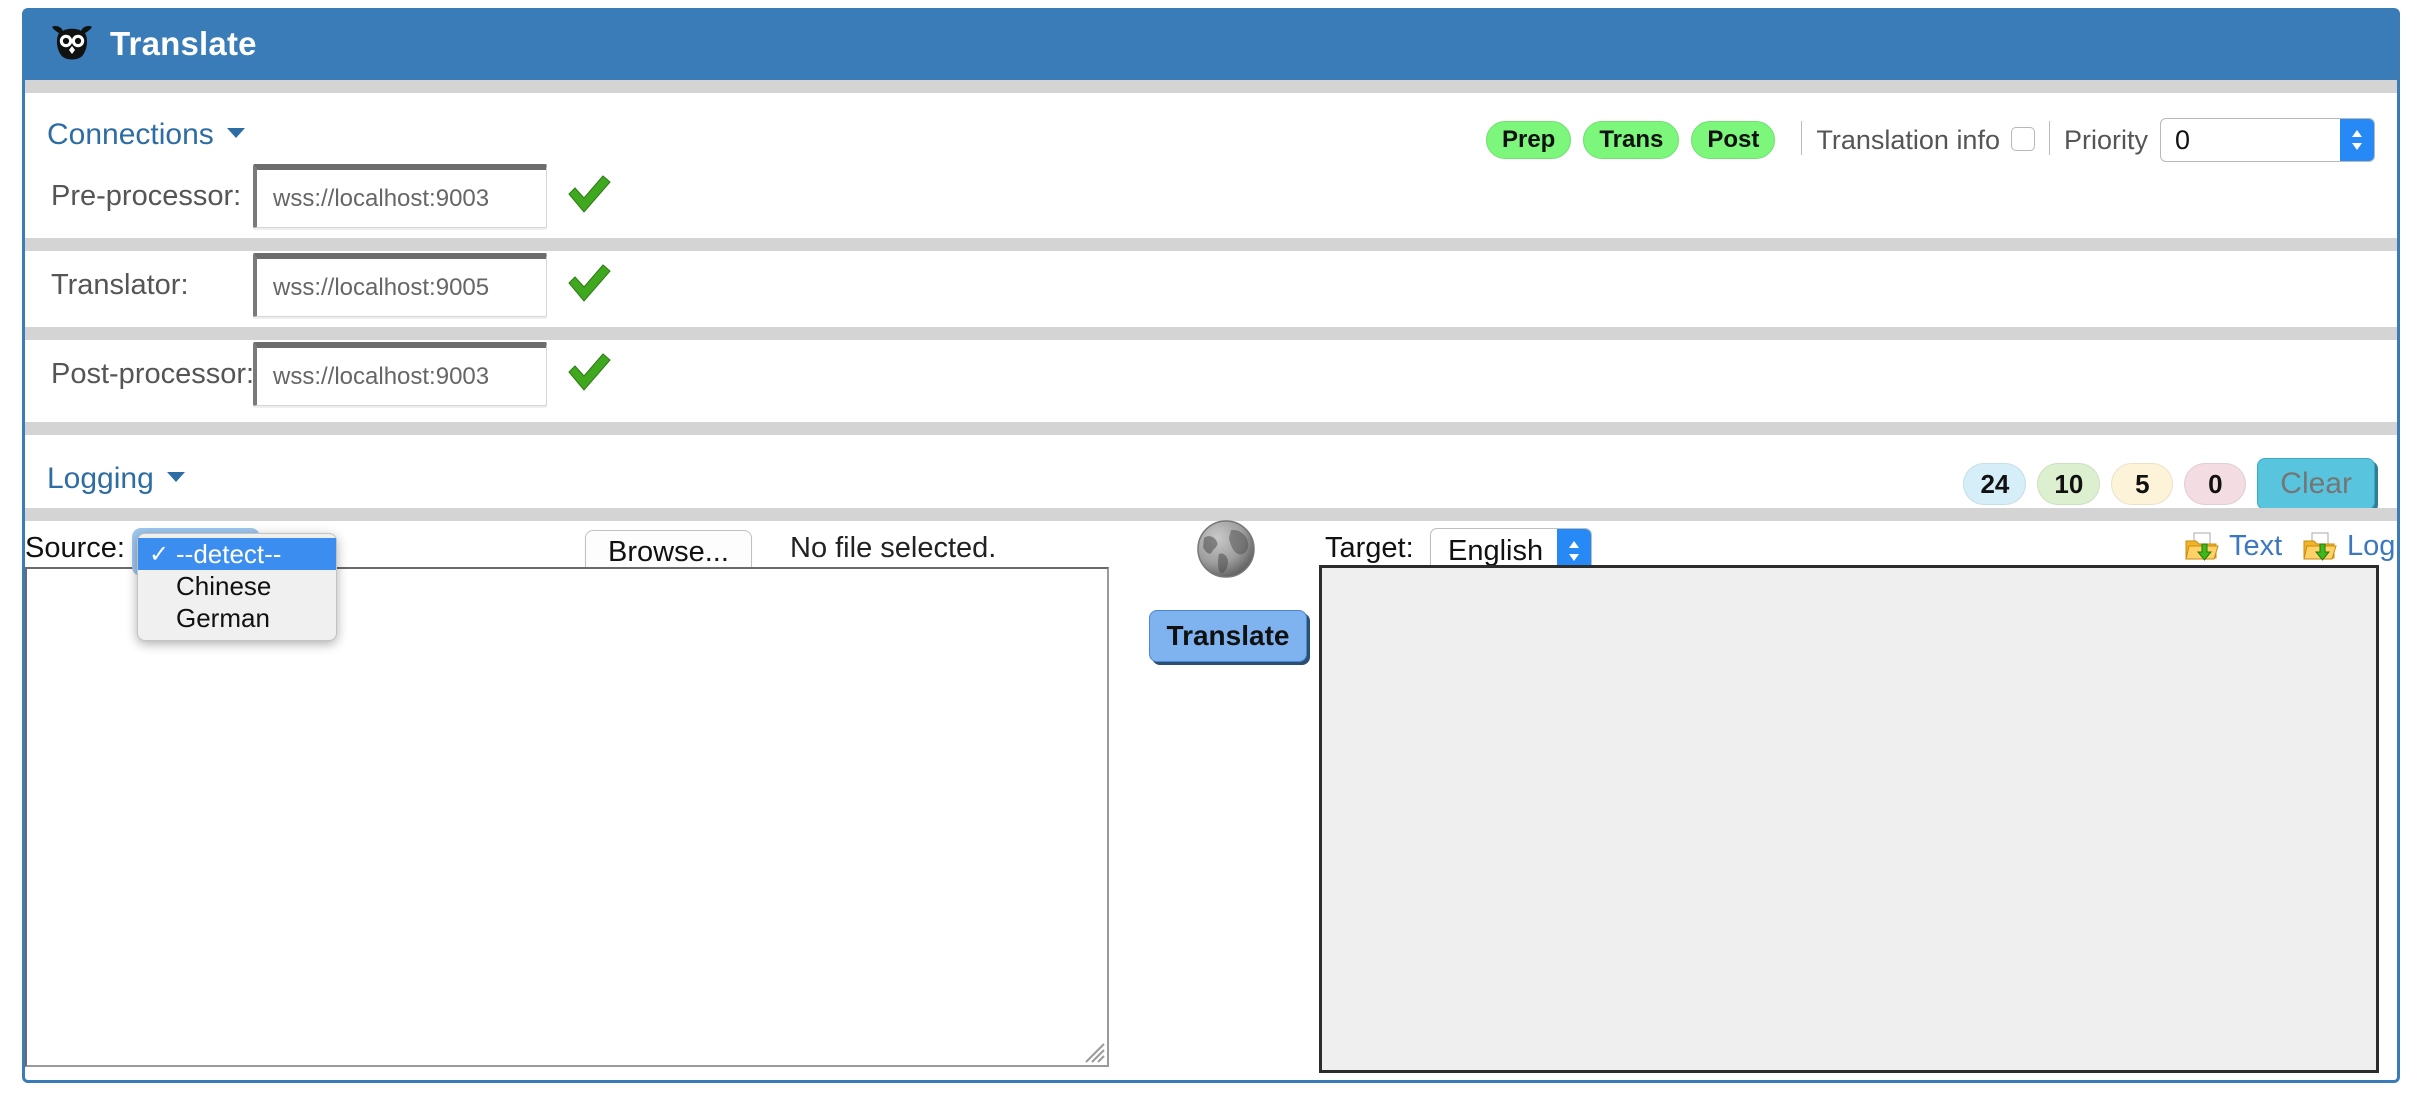 This screenshot has width=2422, height=1102. Describe the element at coordinates (2022, 139) in the screenshot. I see `translation-info-checkbox` at that location.